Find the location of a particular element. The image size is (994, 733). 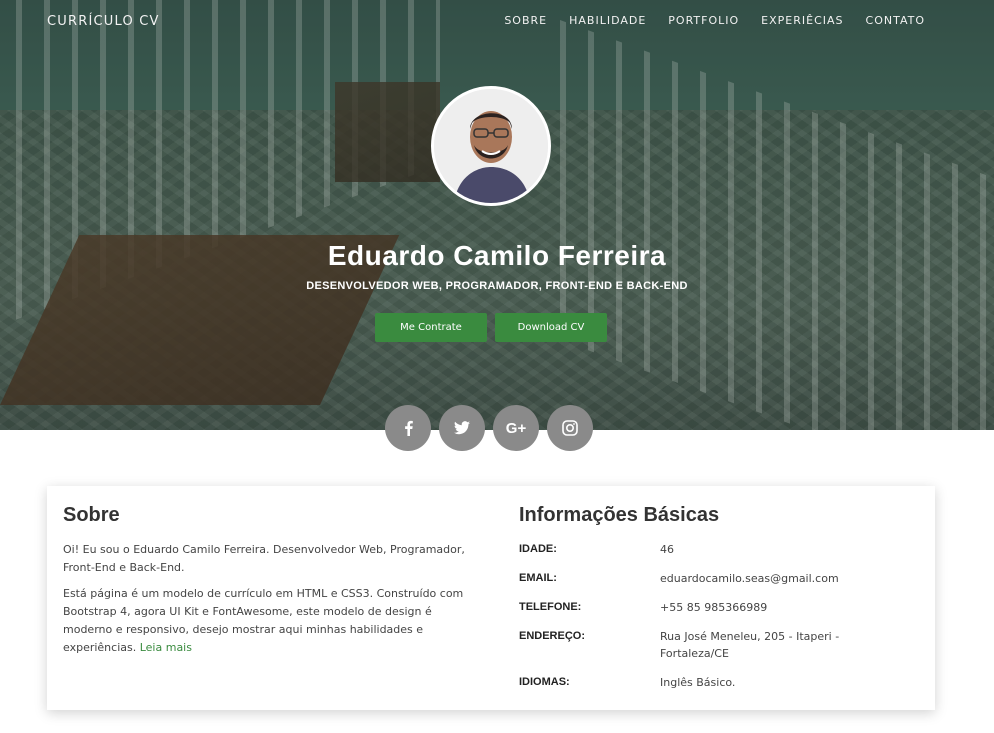

nav-contato: CONTATO is located at coordinates (895, 20).